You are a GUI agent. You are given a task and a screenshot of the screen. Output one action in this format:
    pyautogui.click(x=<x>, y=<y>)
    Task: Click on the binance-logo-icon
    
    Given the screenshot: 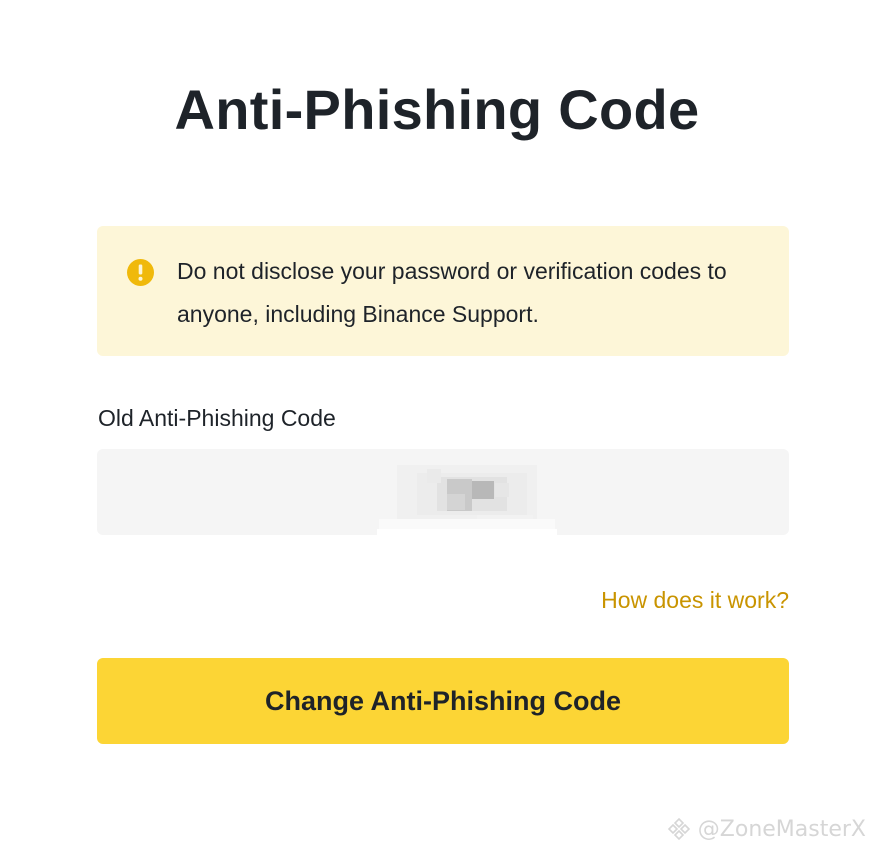 What is the action you would take?
    pyautogui.click(x=679, y=829)
    